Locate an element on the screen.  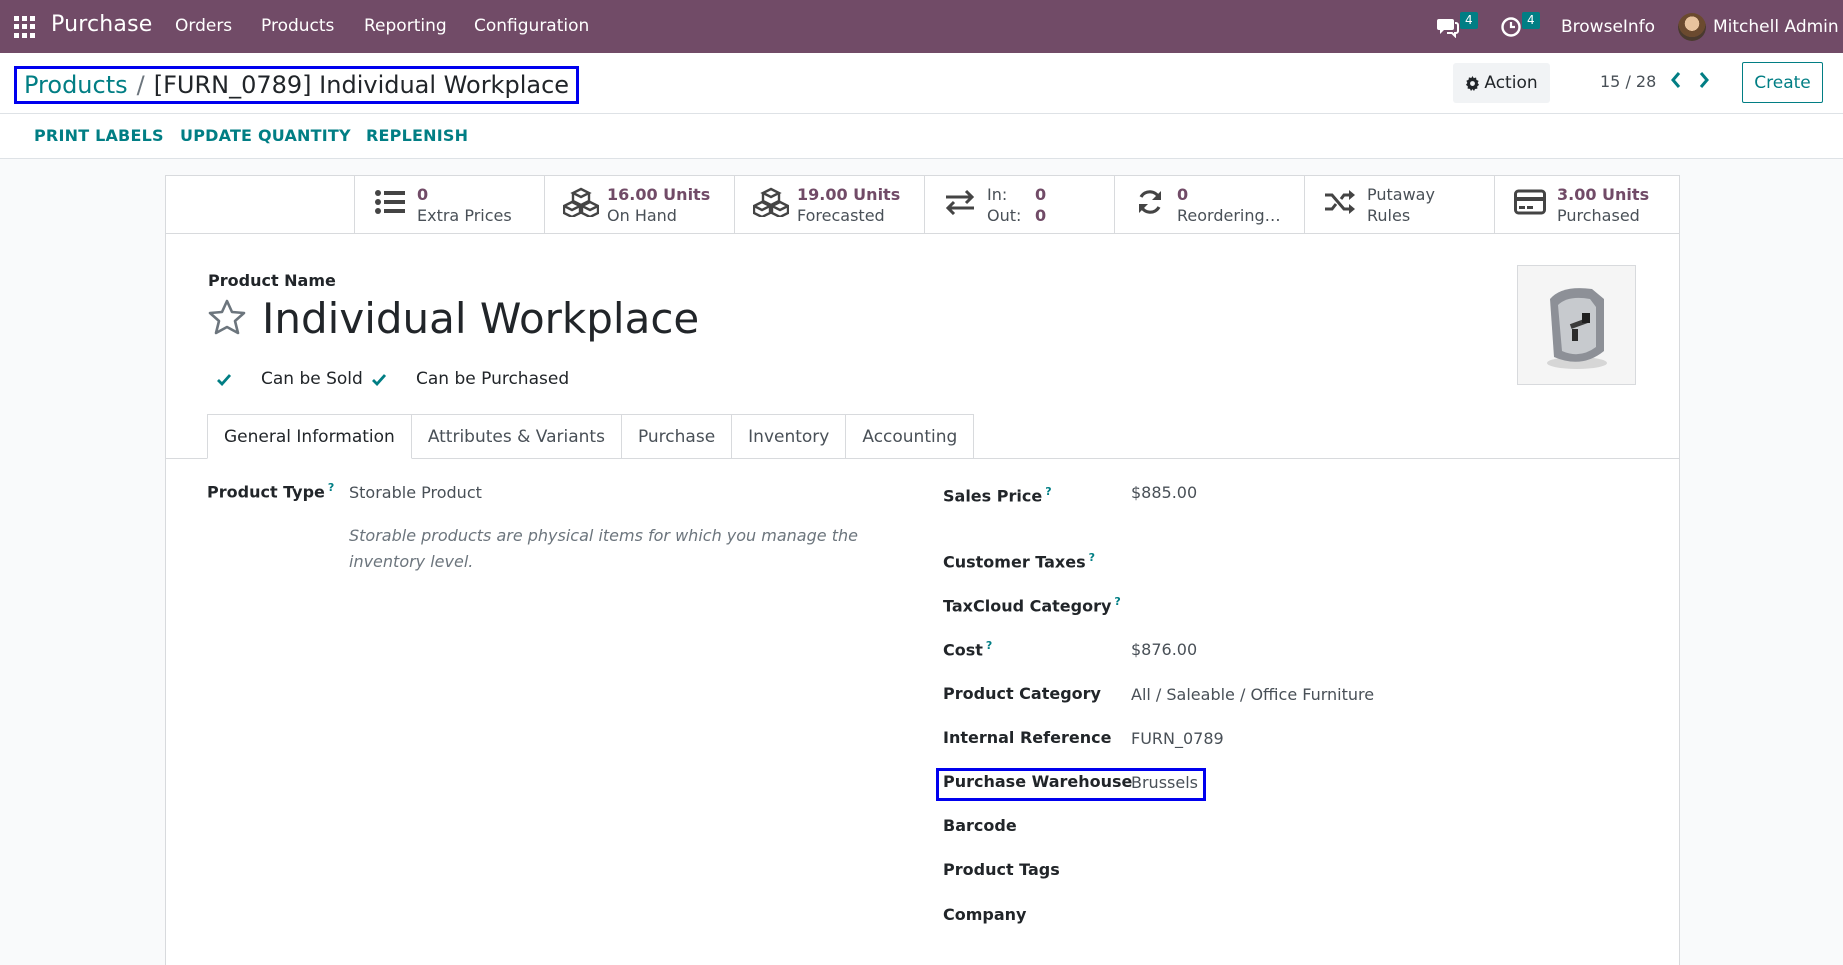
can-be-sold-checkbox is located at coordinates (224, 380).